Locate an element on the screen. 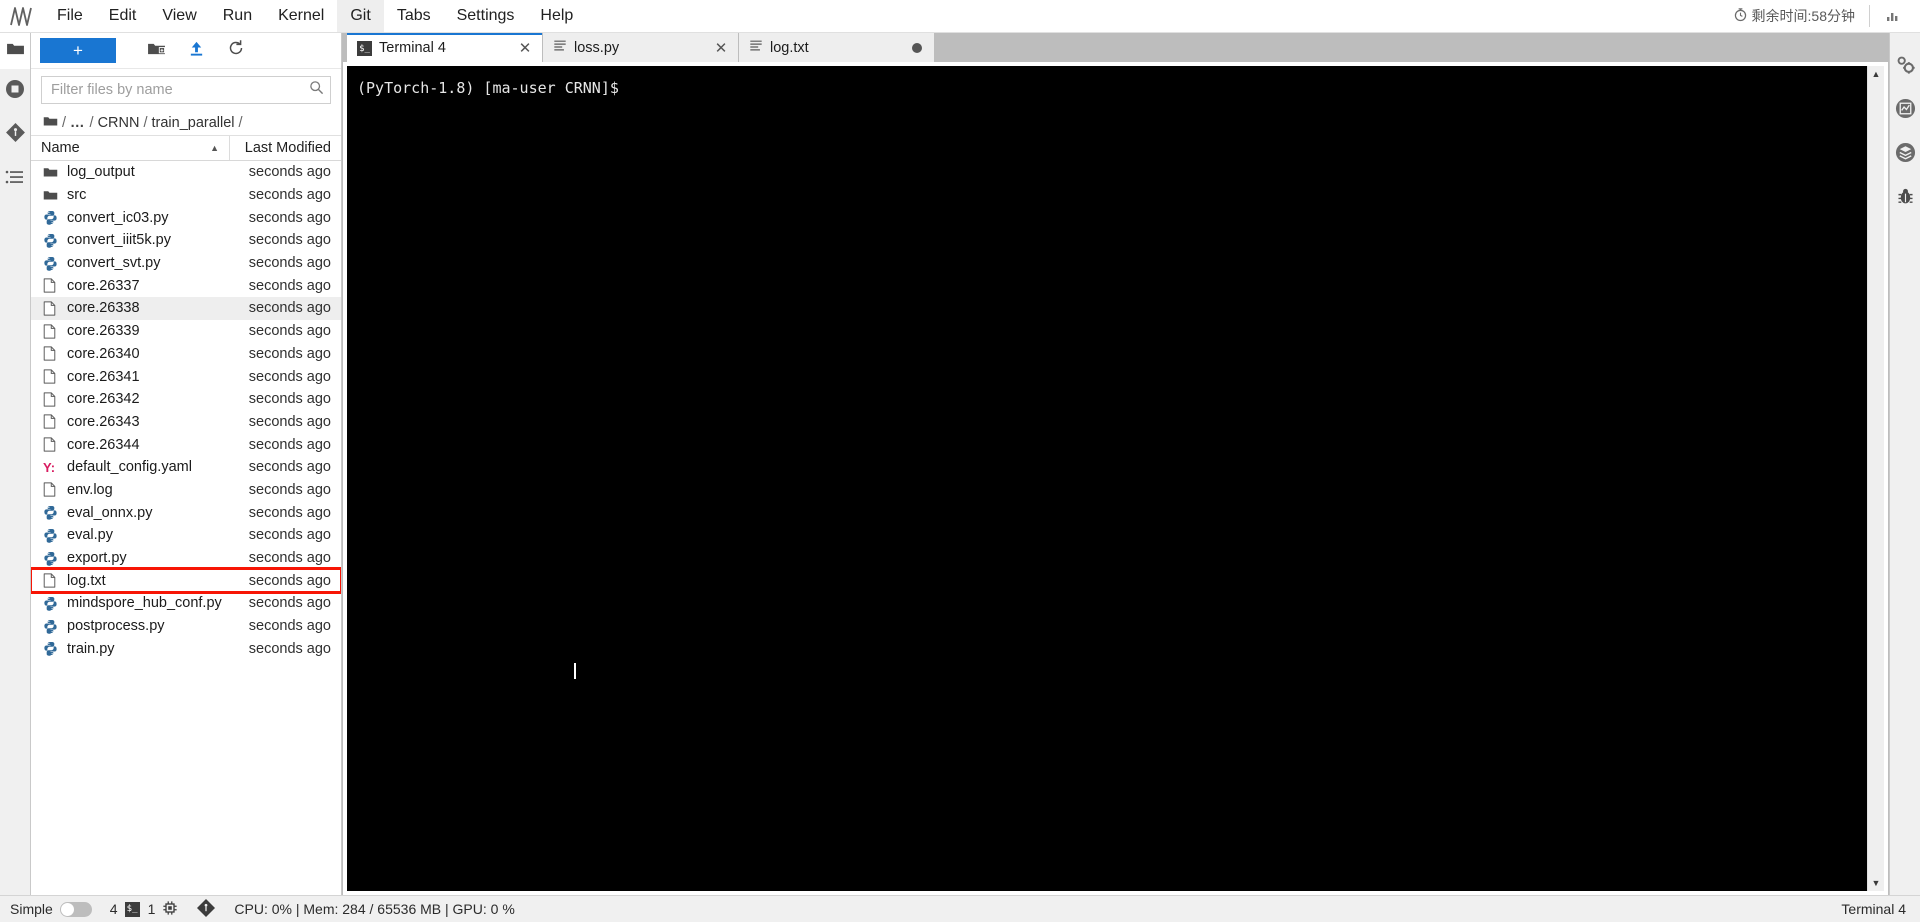 This screenshot has width=1920, height=922. file-list-item: core.26340 seconds ago is located at coordinates (186, 354).